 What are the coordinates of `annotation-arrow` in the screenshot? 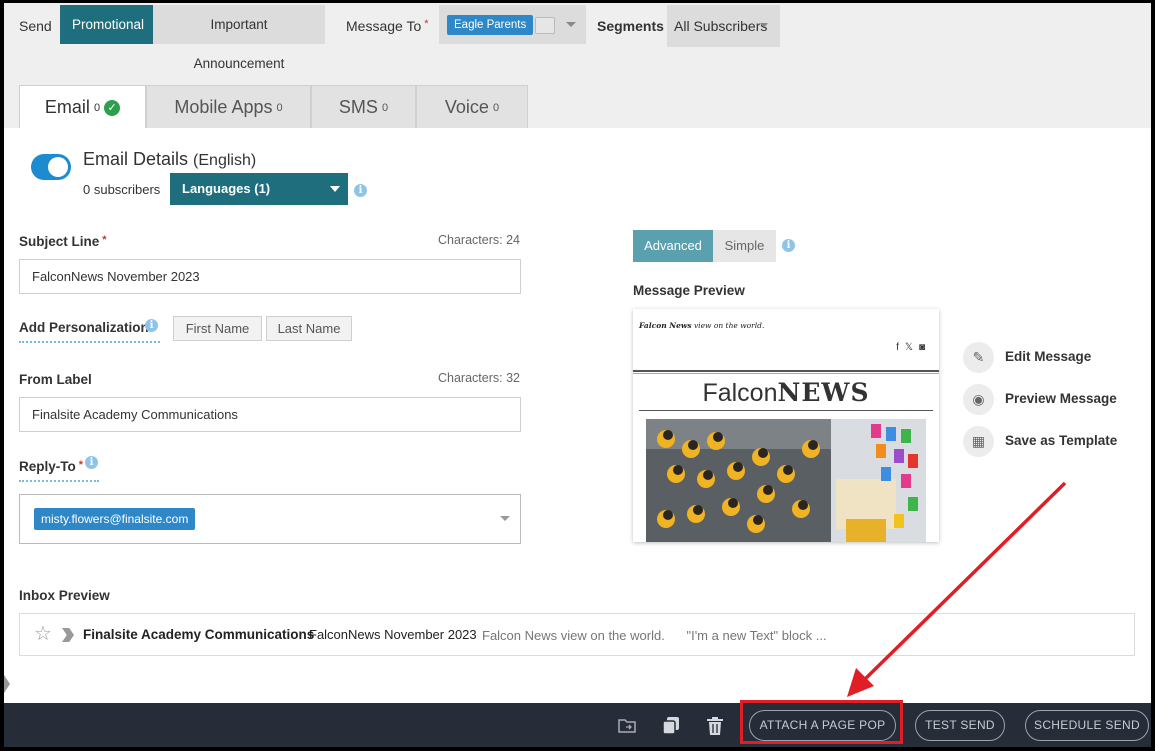 It's located at (957, 589).